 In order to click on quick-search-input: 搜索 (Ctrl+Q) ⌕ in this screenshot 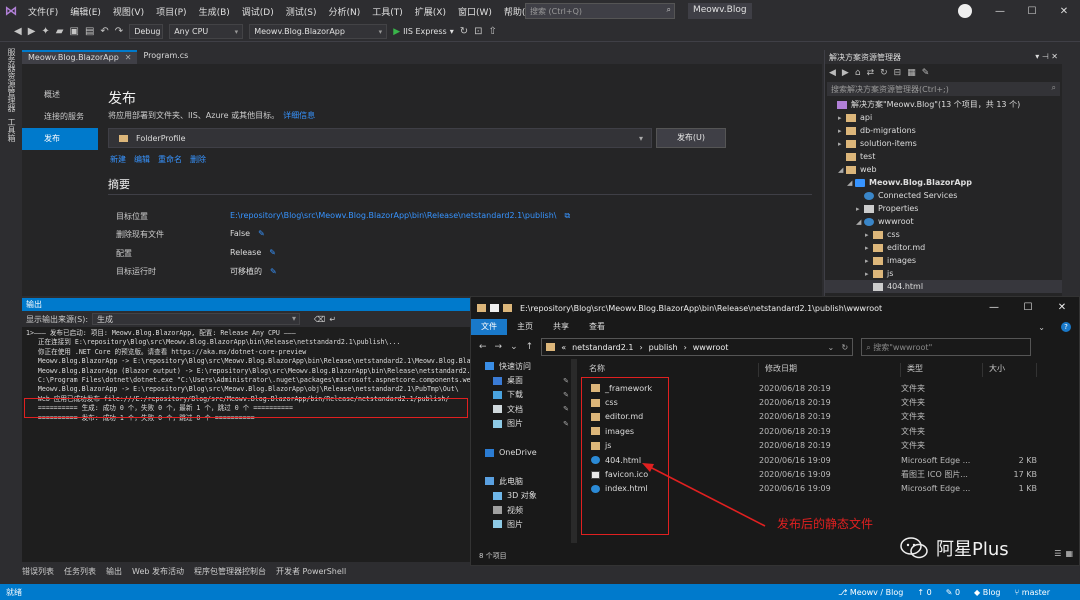, I will do `click(600, 11)`.